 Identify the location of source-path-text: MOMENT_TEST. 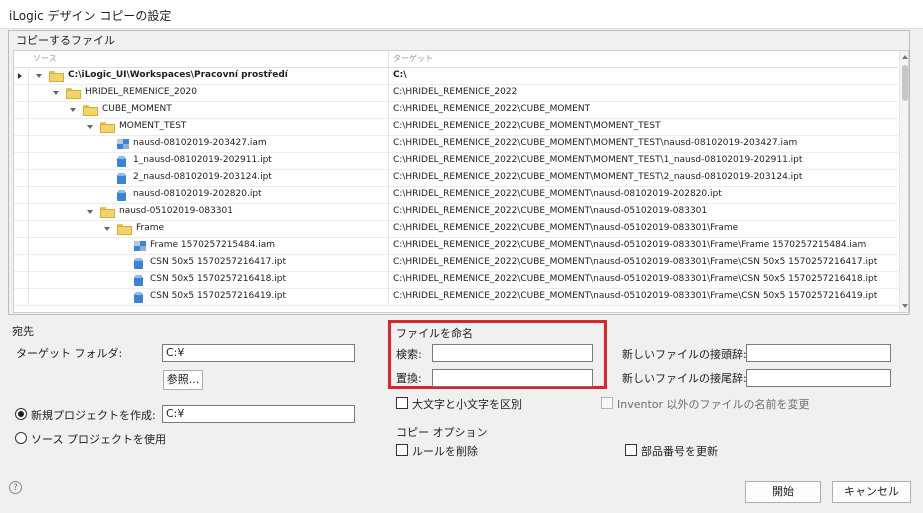
(153, 126).